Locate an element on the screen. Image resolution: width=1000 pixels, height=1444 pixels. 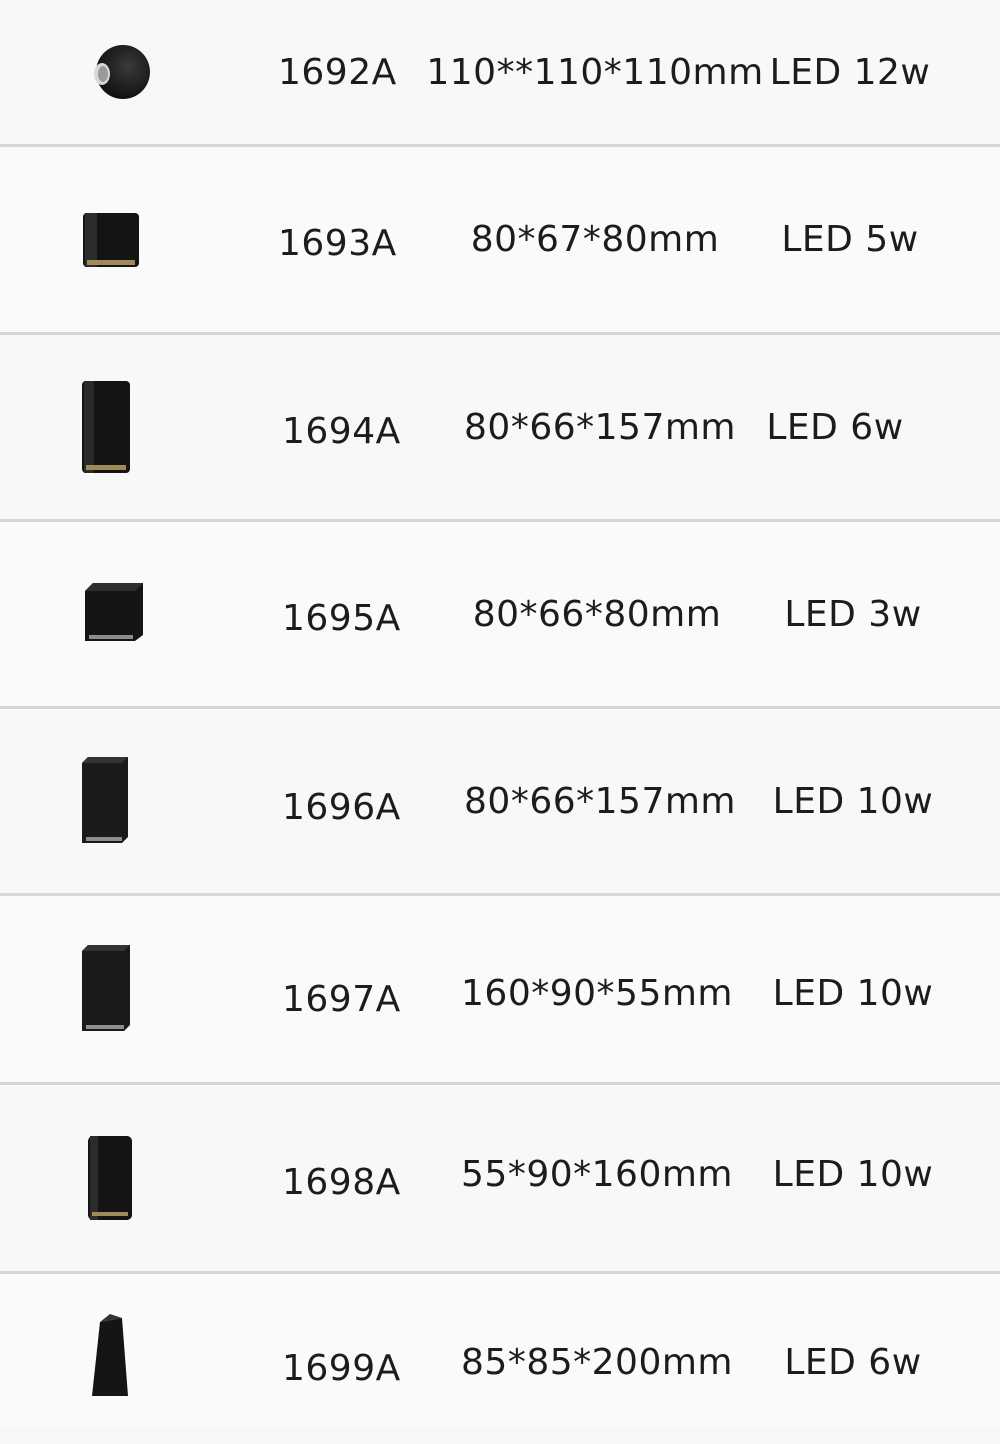
power-rating: LED 12w is located at coordinates (850, 72).